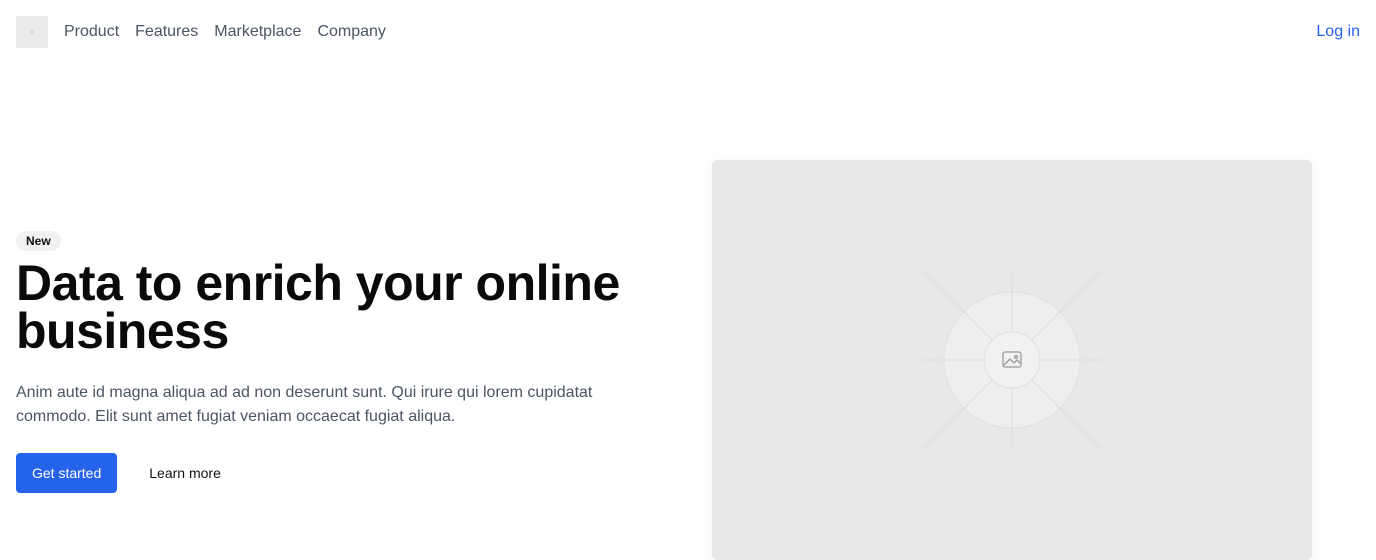 The image size is (1376, 560). I want to click on placeholder-graphic, so click(1012, 360).